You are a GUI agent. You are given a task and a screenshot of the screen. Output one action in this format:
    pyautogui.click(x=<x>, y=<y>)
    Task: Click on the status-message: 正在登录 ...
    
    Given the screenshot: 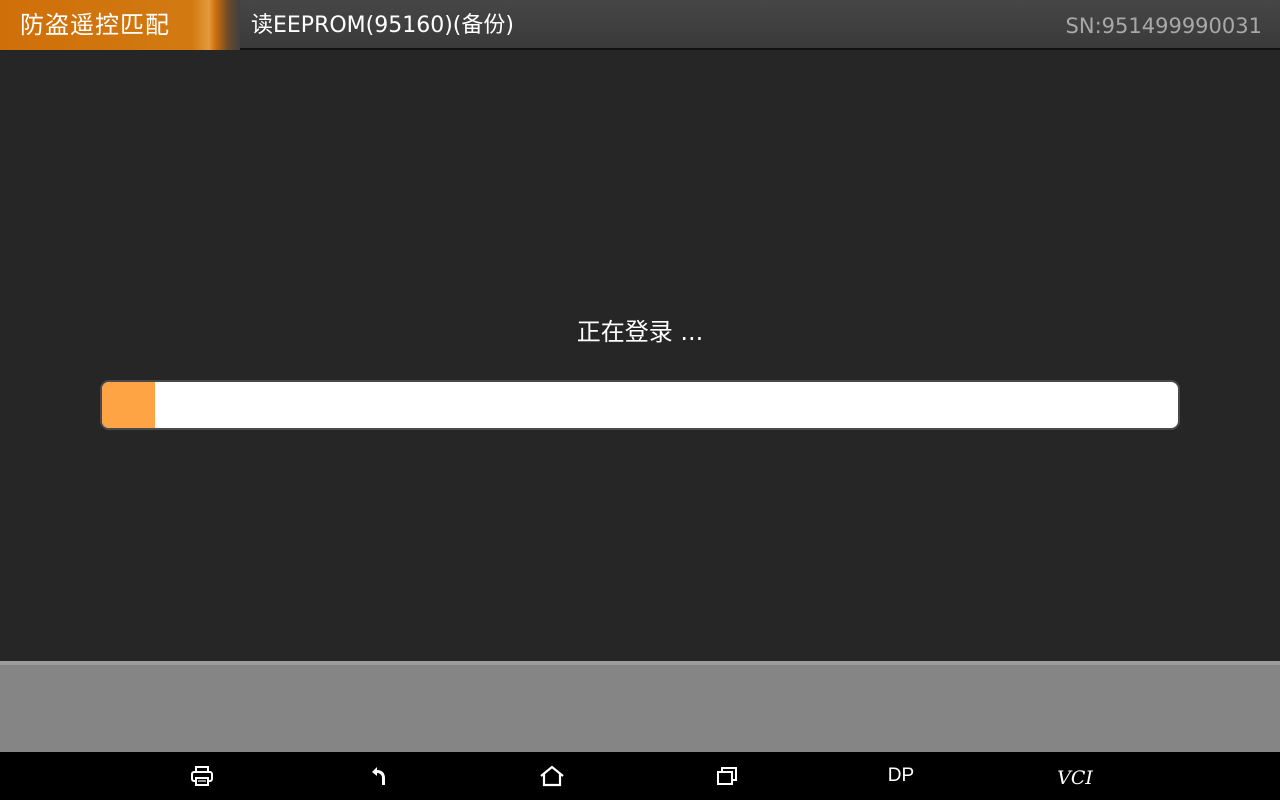 What is the action you would take?
    pyautogui.click(x=640, y=332)
    